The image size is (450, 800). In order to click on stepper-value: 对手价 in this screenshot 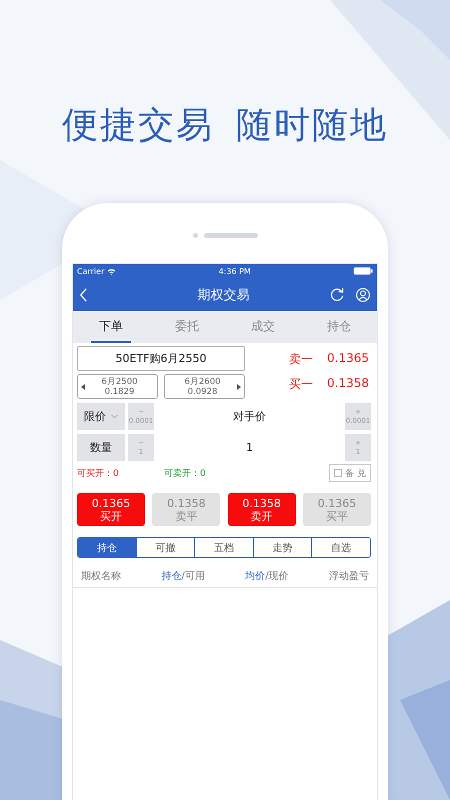, I will do `click(249, 416)`.